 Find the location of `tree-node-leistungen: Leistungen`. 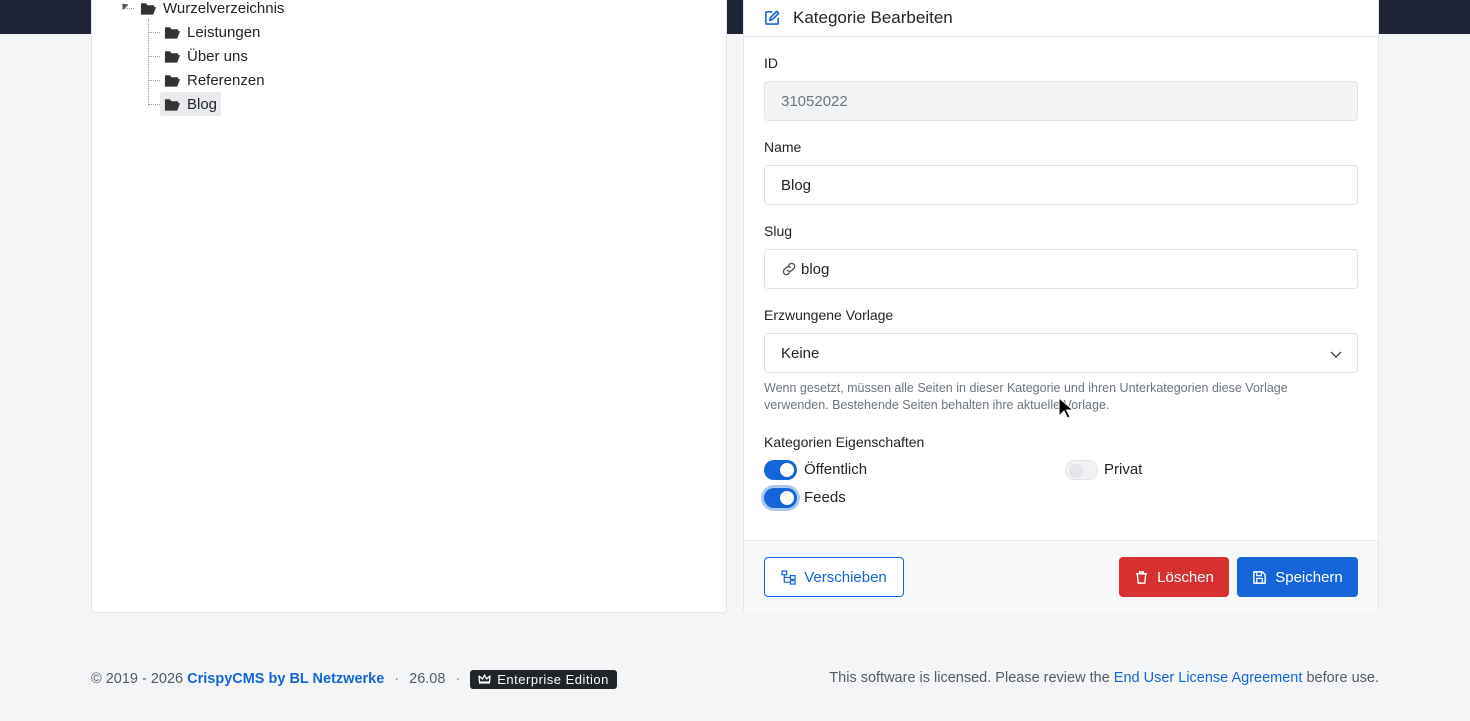

tree-node-leistungen: Leistungen is located at coordinates (212, 32).